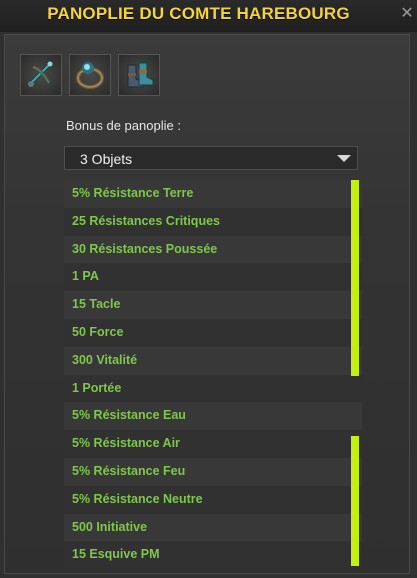  What do you see at coordinates (213, 221) in the screenshot?
I see `bonus-row: 25 Résistances Critiques` at bounding box center [213, 221].